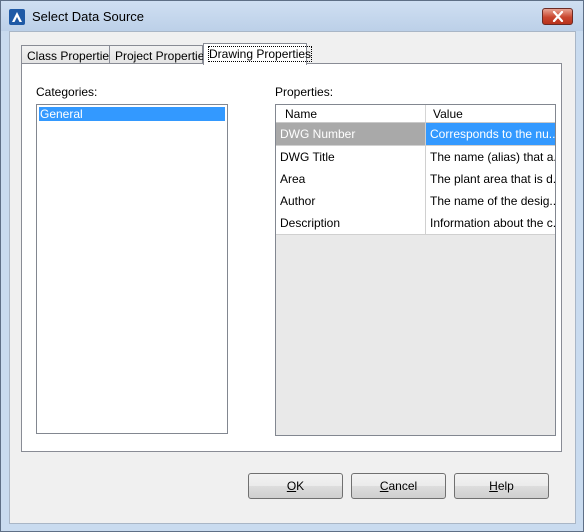 Image resolution: width=584 pixels, height=532 pixels. What do you see at coordinates (132, 114) in the screenshot?
I see `list-item: General` at bounding box center [132, 114].